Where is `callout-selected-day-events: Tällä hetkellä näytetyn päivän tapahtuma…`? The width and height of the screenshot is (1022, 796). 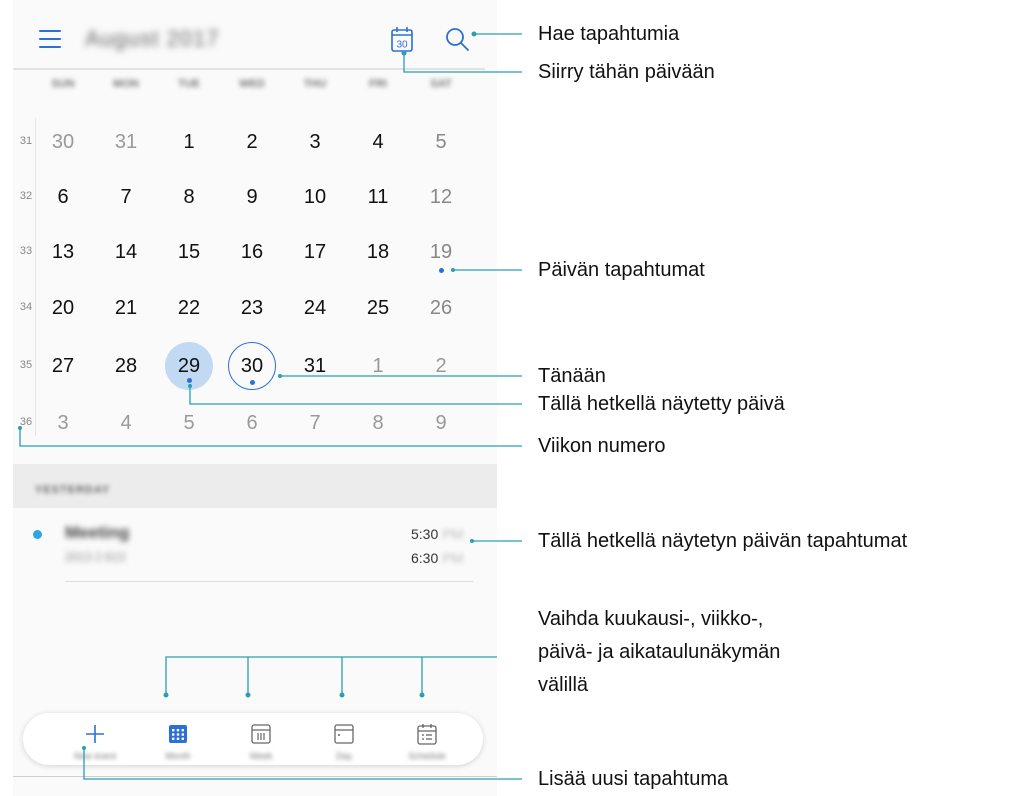
callout-selected-day-events: Tällä hetkellä näytetyn päivän tapahtuma… is located at coordinates (723, 541).